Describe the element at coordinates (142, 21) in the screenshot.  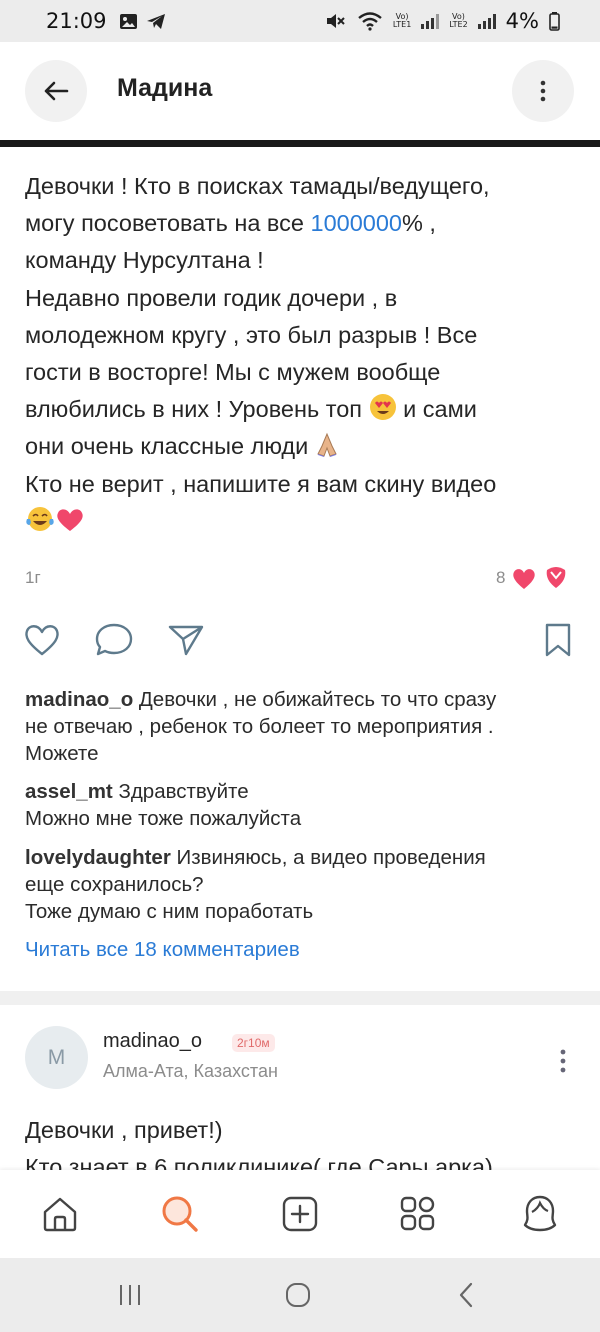
I see `status-notification-icons` at that location.